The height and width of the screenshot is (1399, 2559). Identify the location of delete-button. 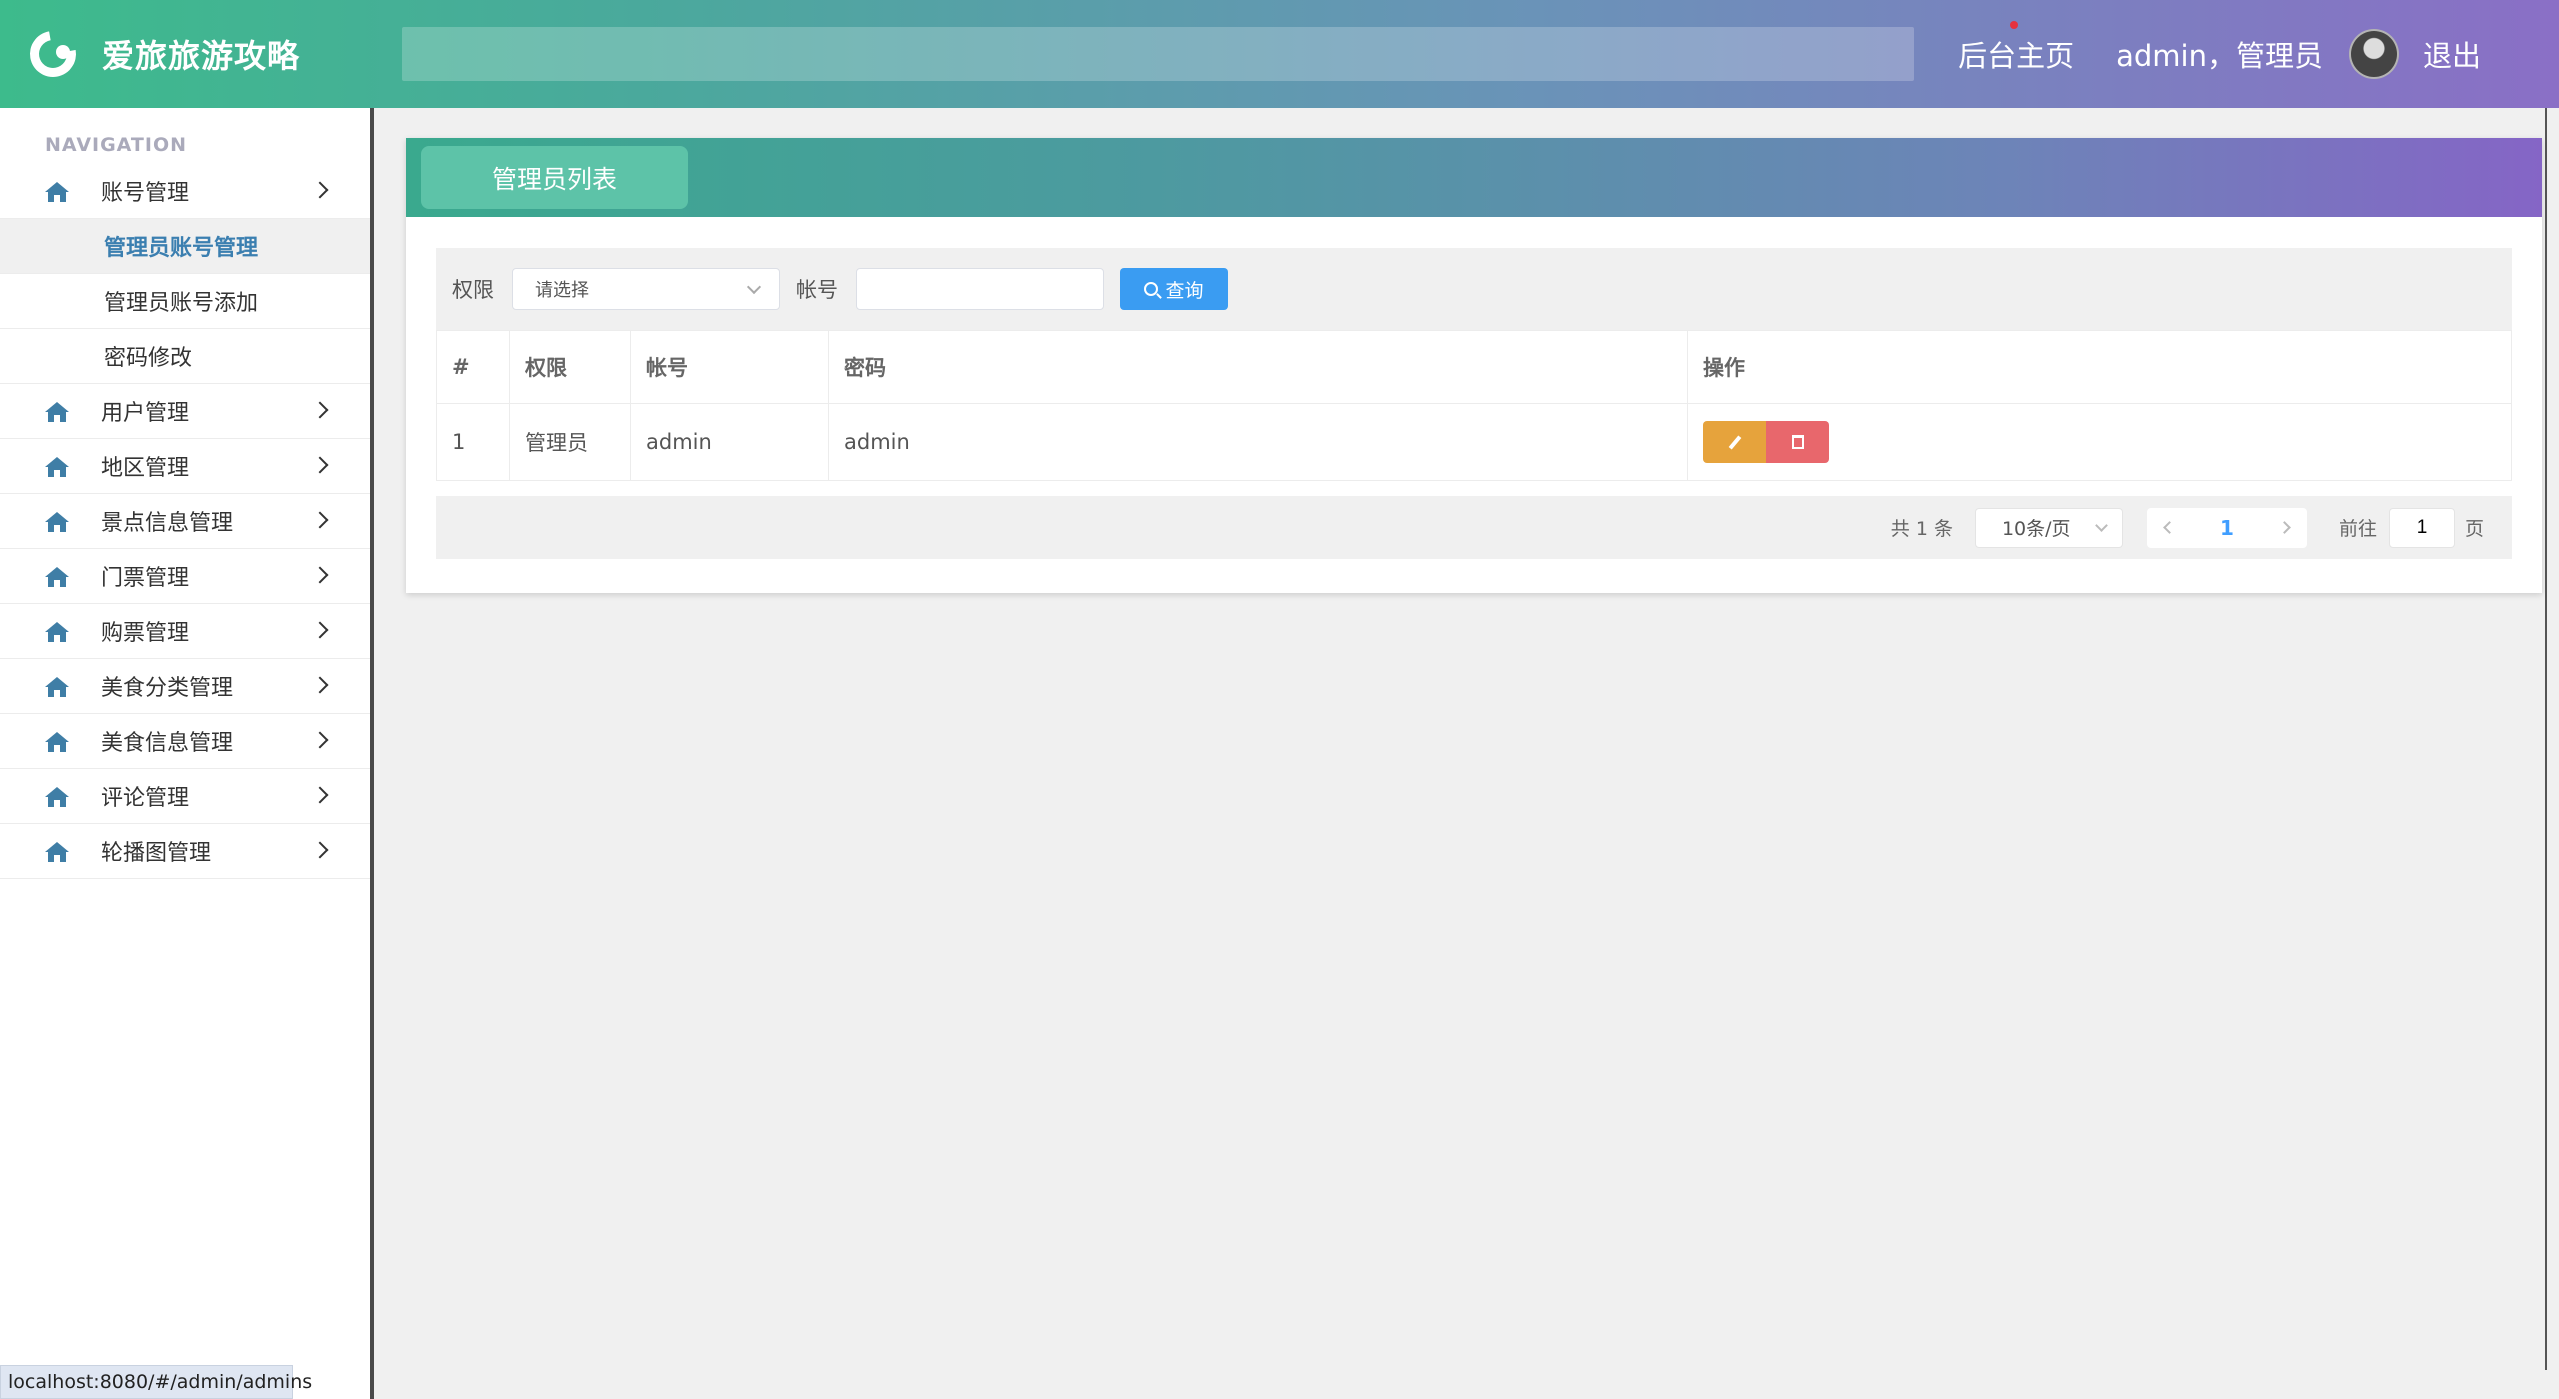
(1797, 442).